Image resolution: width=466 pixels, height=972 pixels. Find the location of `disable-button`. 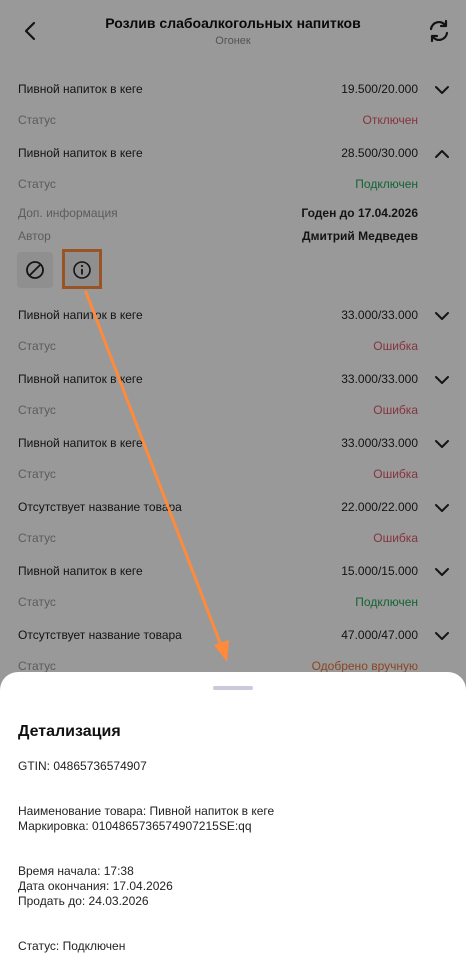

disable-button is located at coordinates (35, 270).